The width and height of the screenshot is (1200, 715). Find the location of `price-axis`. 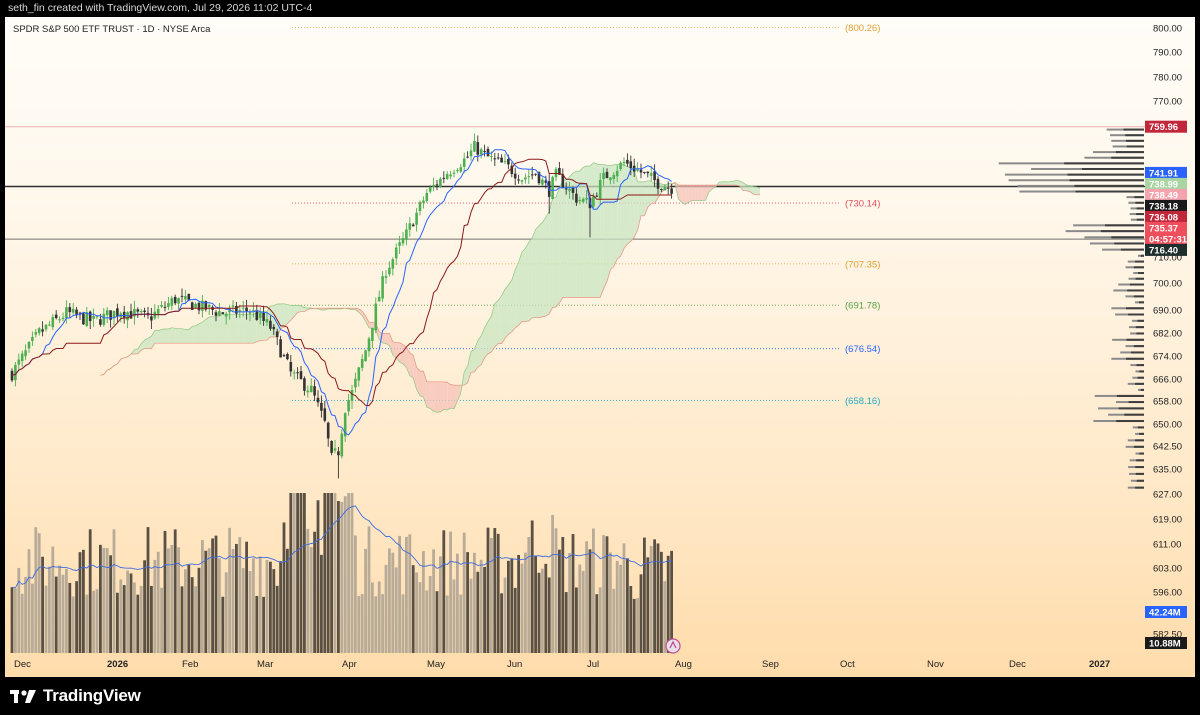

price-axis is located at coordinates (1170, 347).